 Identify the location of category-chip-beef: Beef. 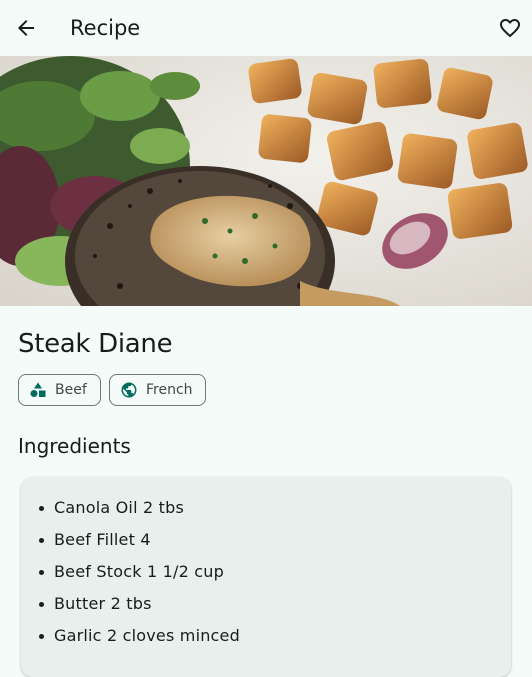
(59, 390).